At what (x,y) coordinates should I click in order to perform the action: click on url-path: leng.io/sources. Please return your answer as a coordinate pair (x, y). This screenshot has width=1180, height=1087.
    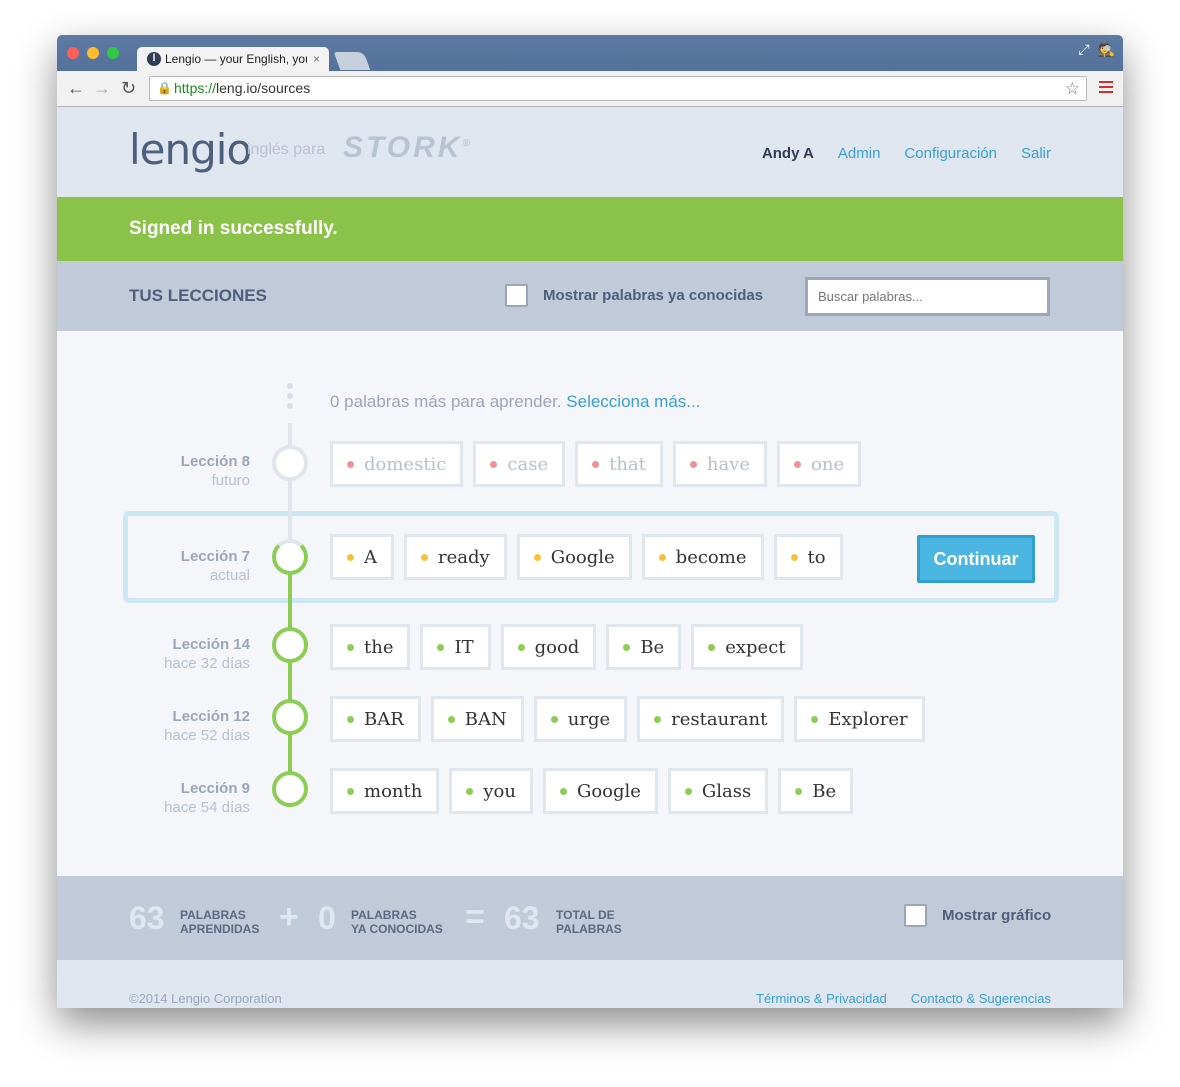
    Looking at the image, I should click on (263, 88).